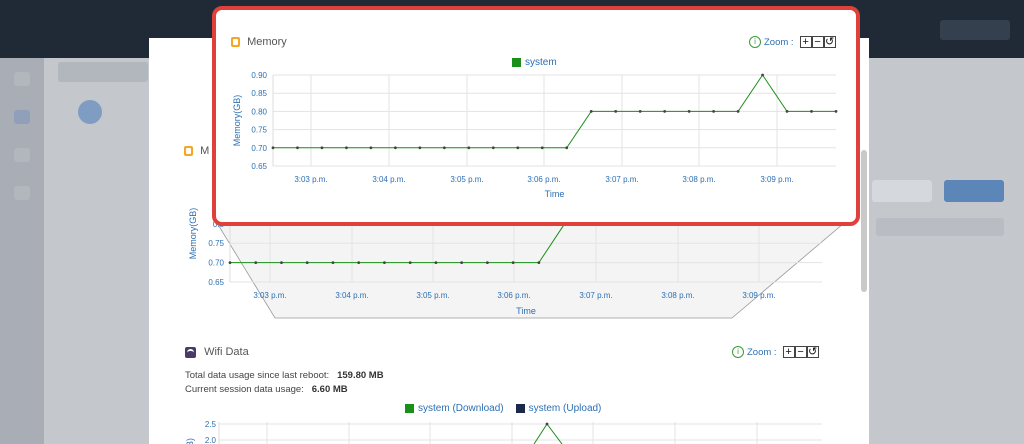 The height and width of the screenshot is (444, 1024). I want to click on x-tick-label: 3:05 p.m., so click(432, 295).